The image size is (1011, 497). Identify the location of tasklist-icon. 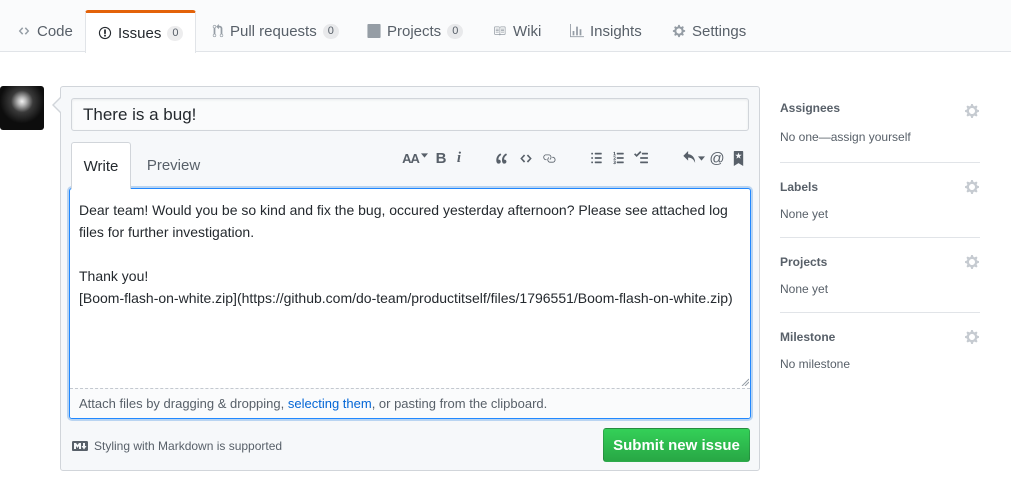
(641, 157).